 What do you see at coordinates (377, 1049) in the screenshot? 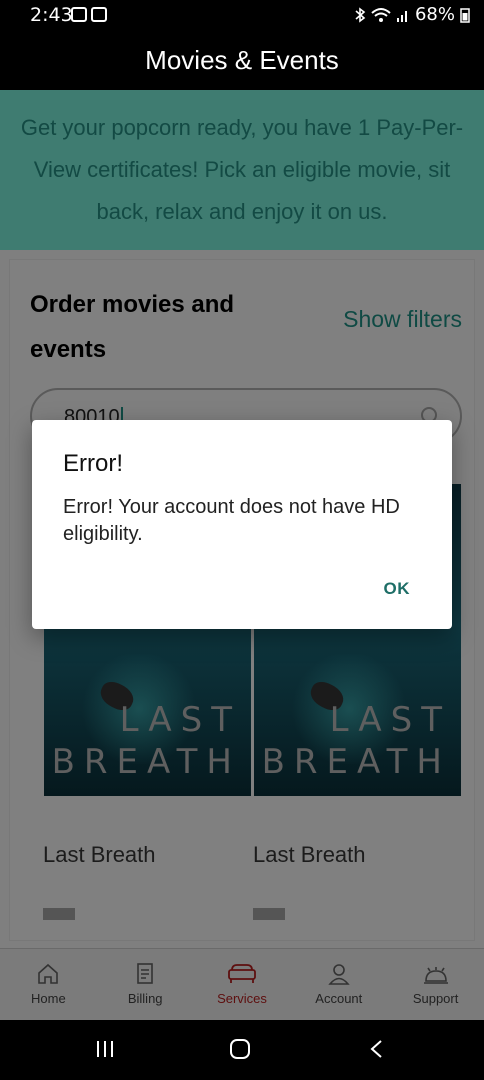
I see `back-icon` at bounding box center [377, 1049].